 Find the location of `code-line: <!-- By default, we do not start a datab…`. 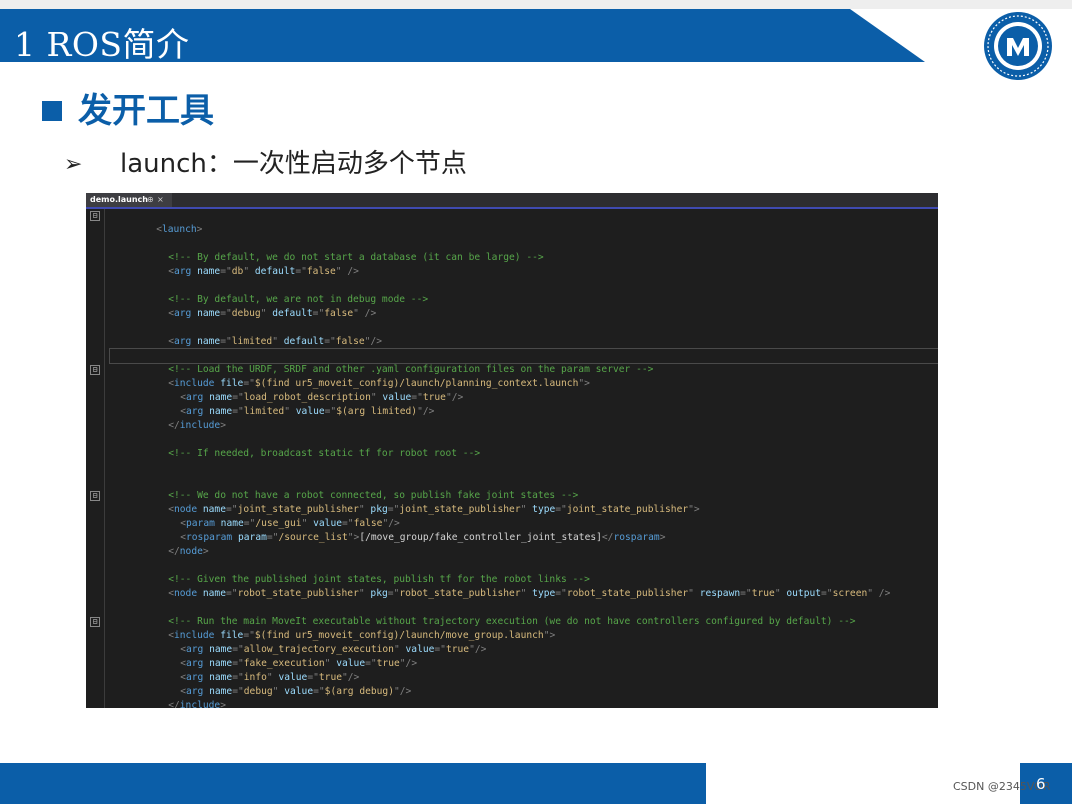

code-line: <!-- By default, we do not start a datab… is located at coordinates (530, 250).